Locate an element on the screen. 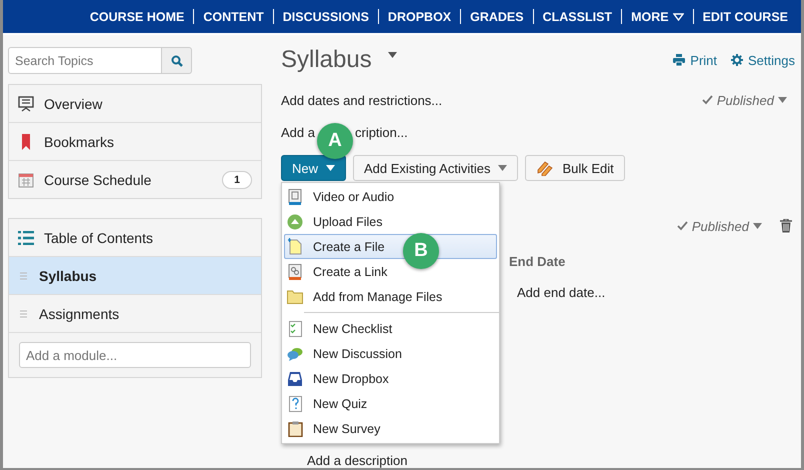  sidebar-item-label: Overview is located at coordinates (74, 104).